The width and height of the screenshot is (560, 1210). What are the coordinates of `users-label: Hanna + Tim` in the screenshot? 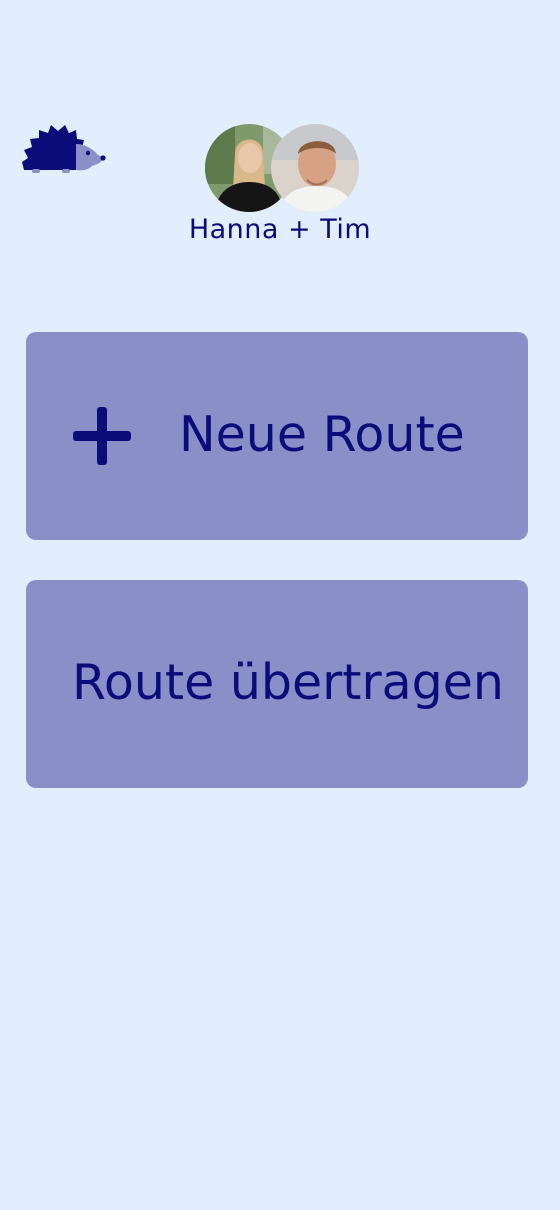 It's located at (280, 229).